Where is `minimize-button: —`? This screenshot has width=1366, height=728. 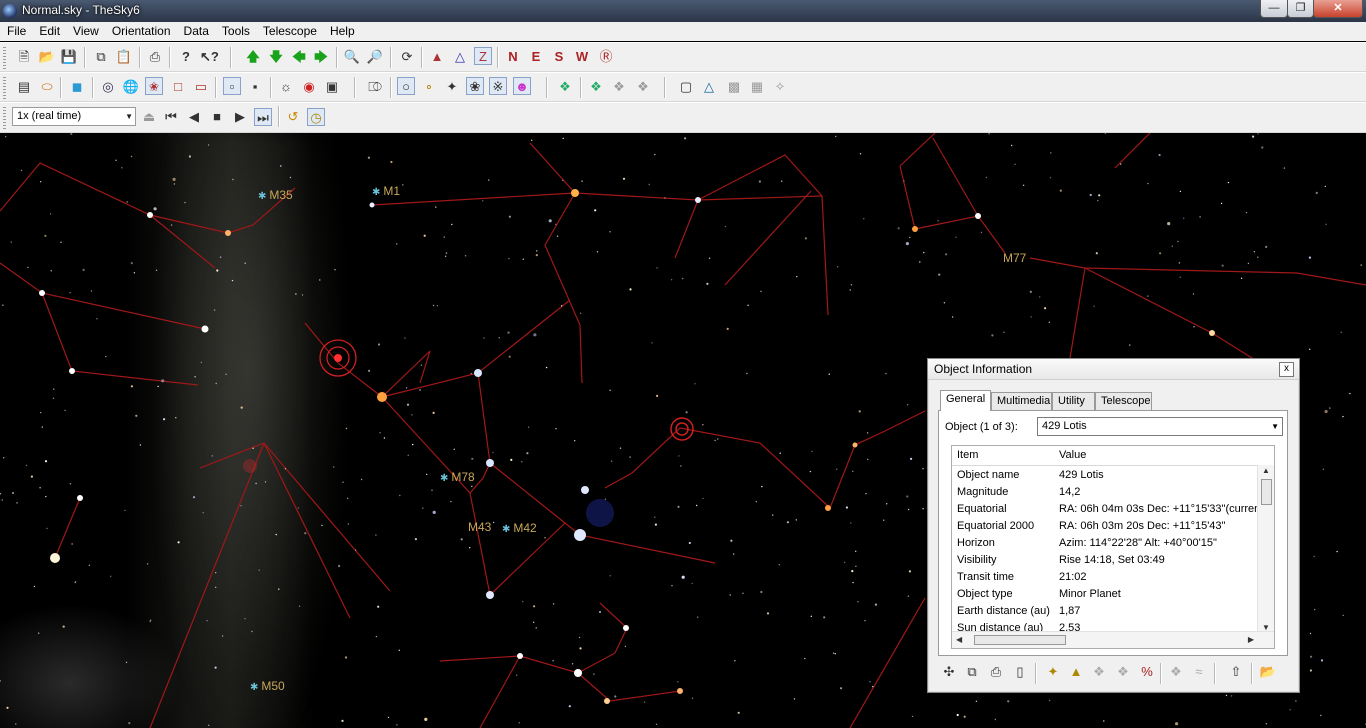
minimize-button: — is located at coordinates (1274, 9).